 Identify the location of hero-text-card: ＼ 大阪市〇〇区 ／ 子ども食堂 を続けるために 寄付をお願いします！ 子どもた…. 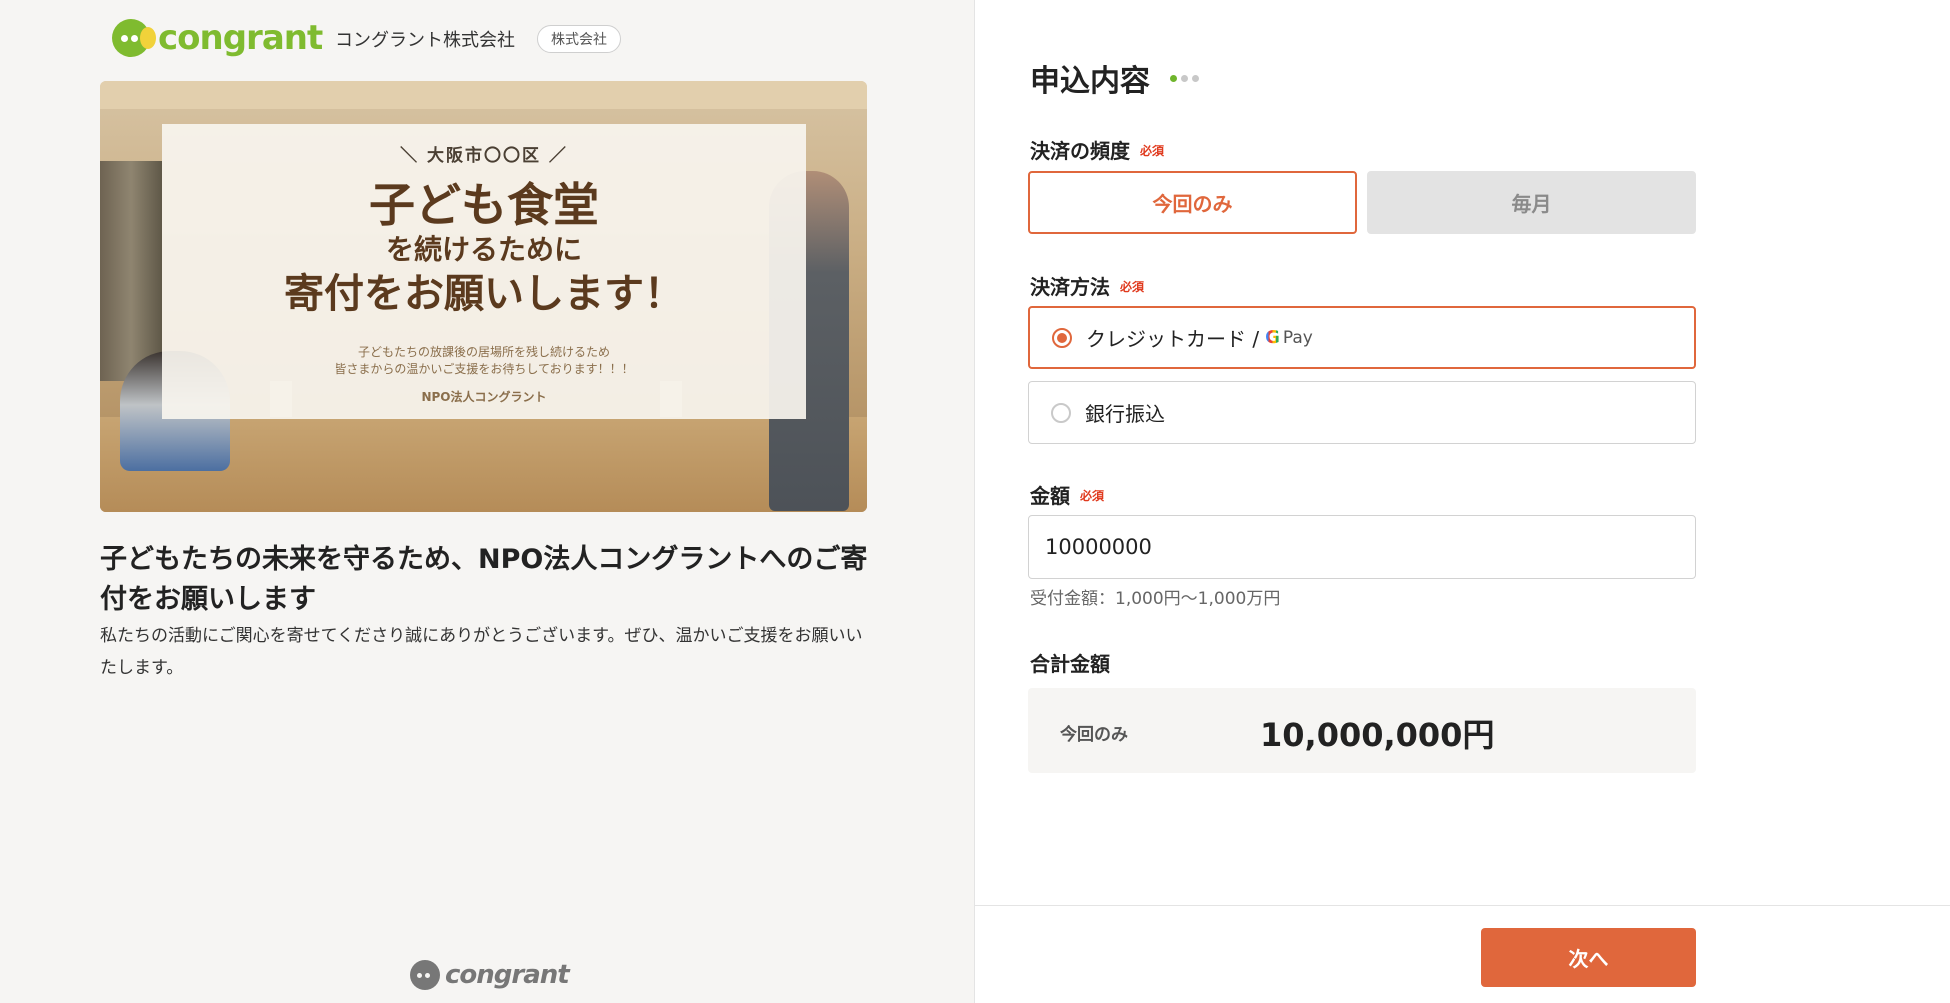
(484, 271).